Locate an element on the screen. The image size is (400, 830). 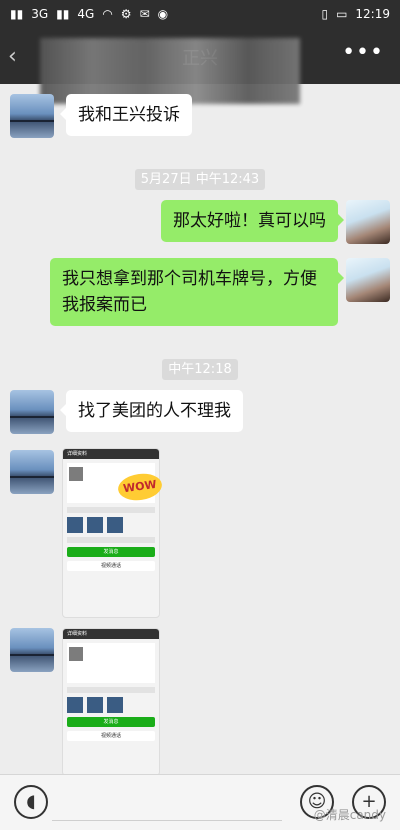
status-right: ▯ ▭ 12:19 is located at coordinates (355, 14).